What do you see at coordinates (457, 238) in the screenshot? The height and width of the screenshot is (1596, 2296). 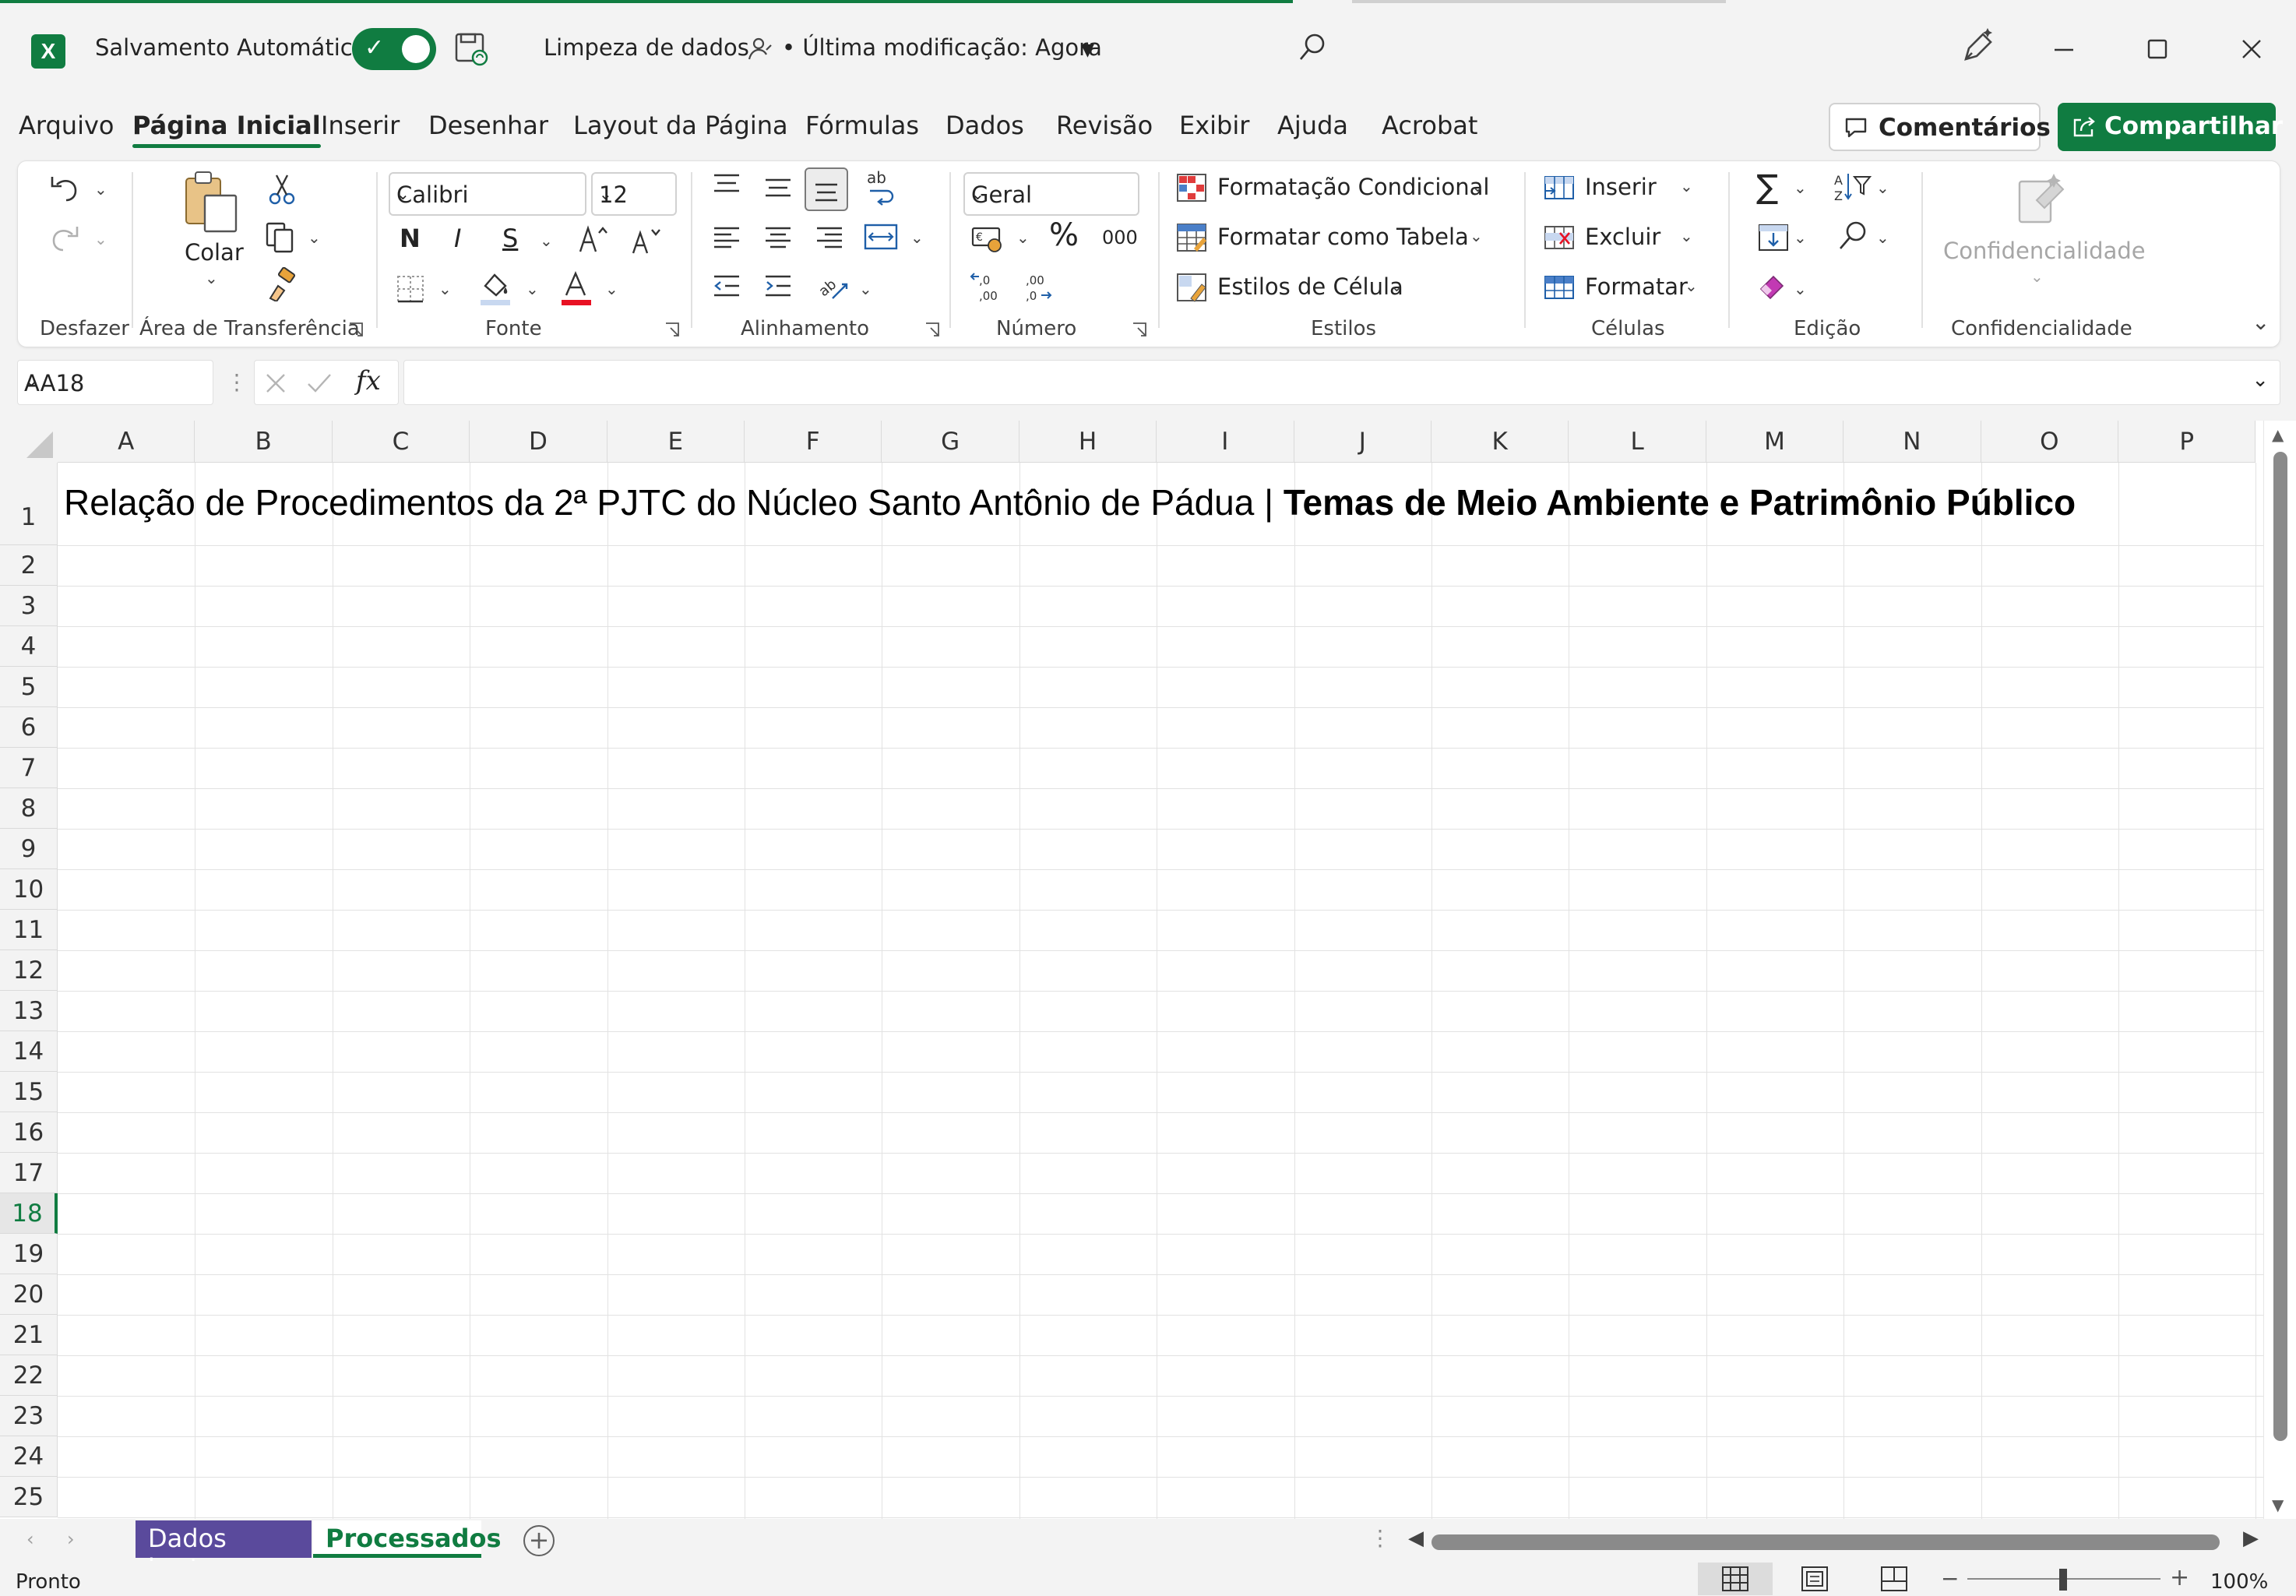 I see `italic-button: I` at bounding box center [457, 238].